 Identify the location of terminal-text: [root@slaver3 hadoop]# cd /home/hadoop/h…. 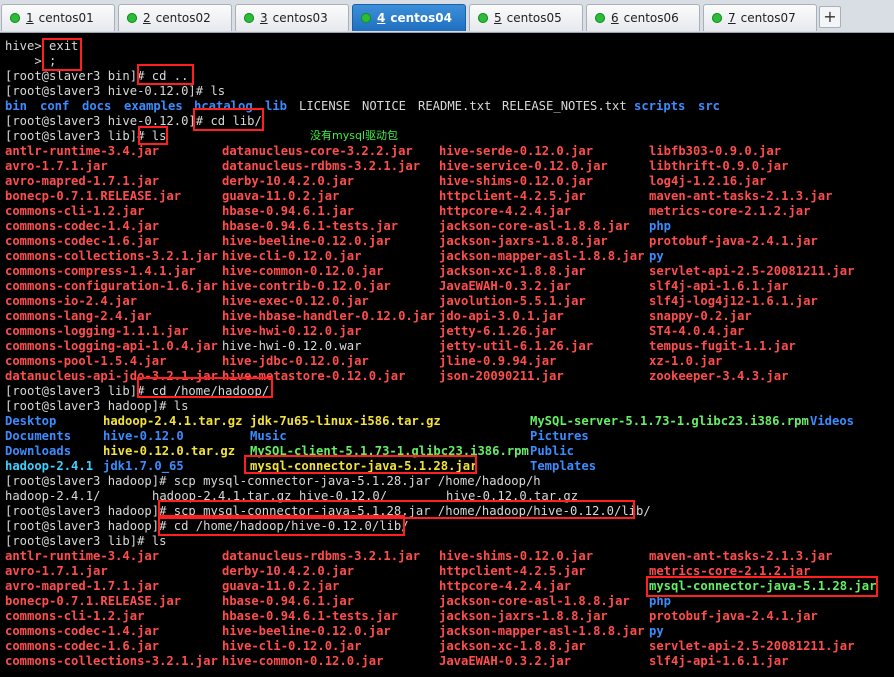
(207, 526).